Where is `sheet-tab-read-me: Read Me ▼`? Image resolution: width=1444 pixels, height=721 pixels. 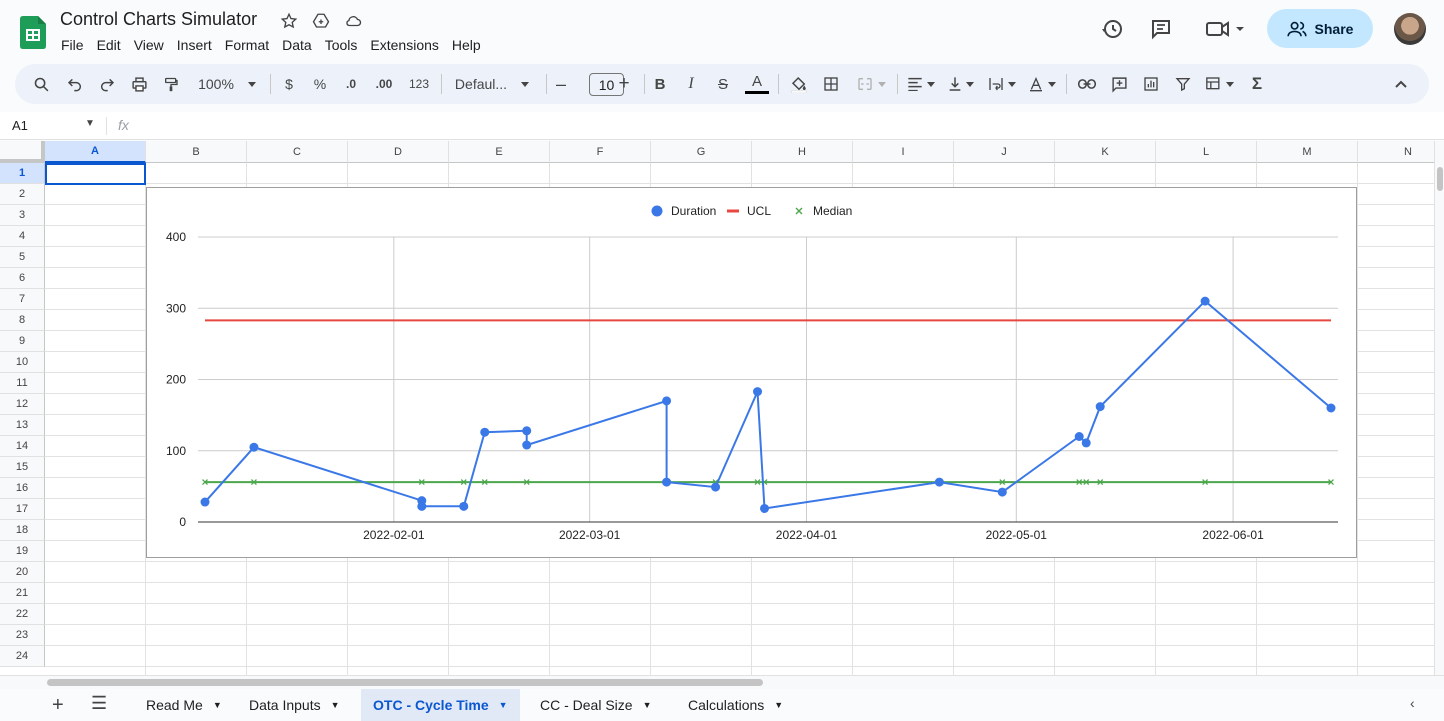
sheet-tab-read-me: Read Me ▼ is located at coordinates (184, 705).